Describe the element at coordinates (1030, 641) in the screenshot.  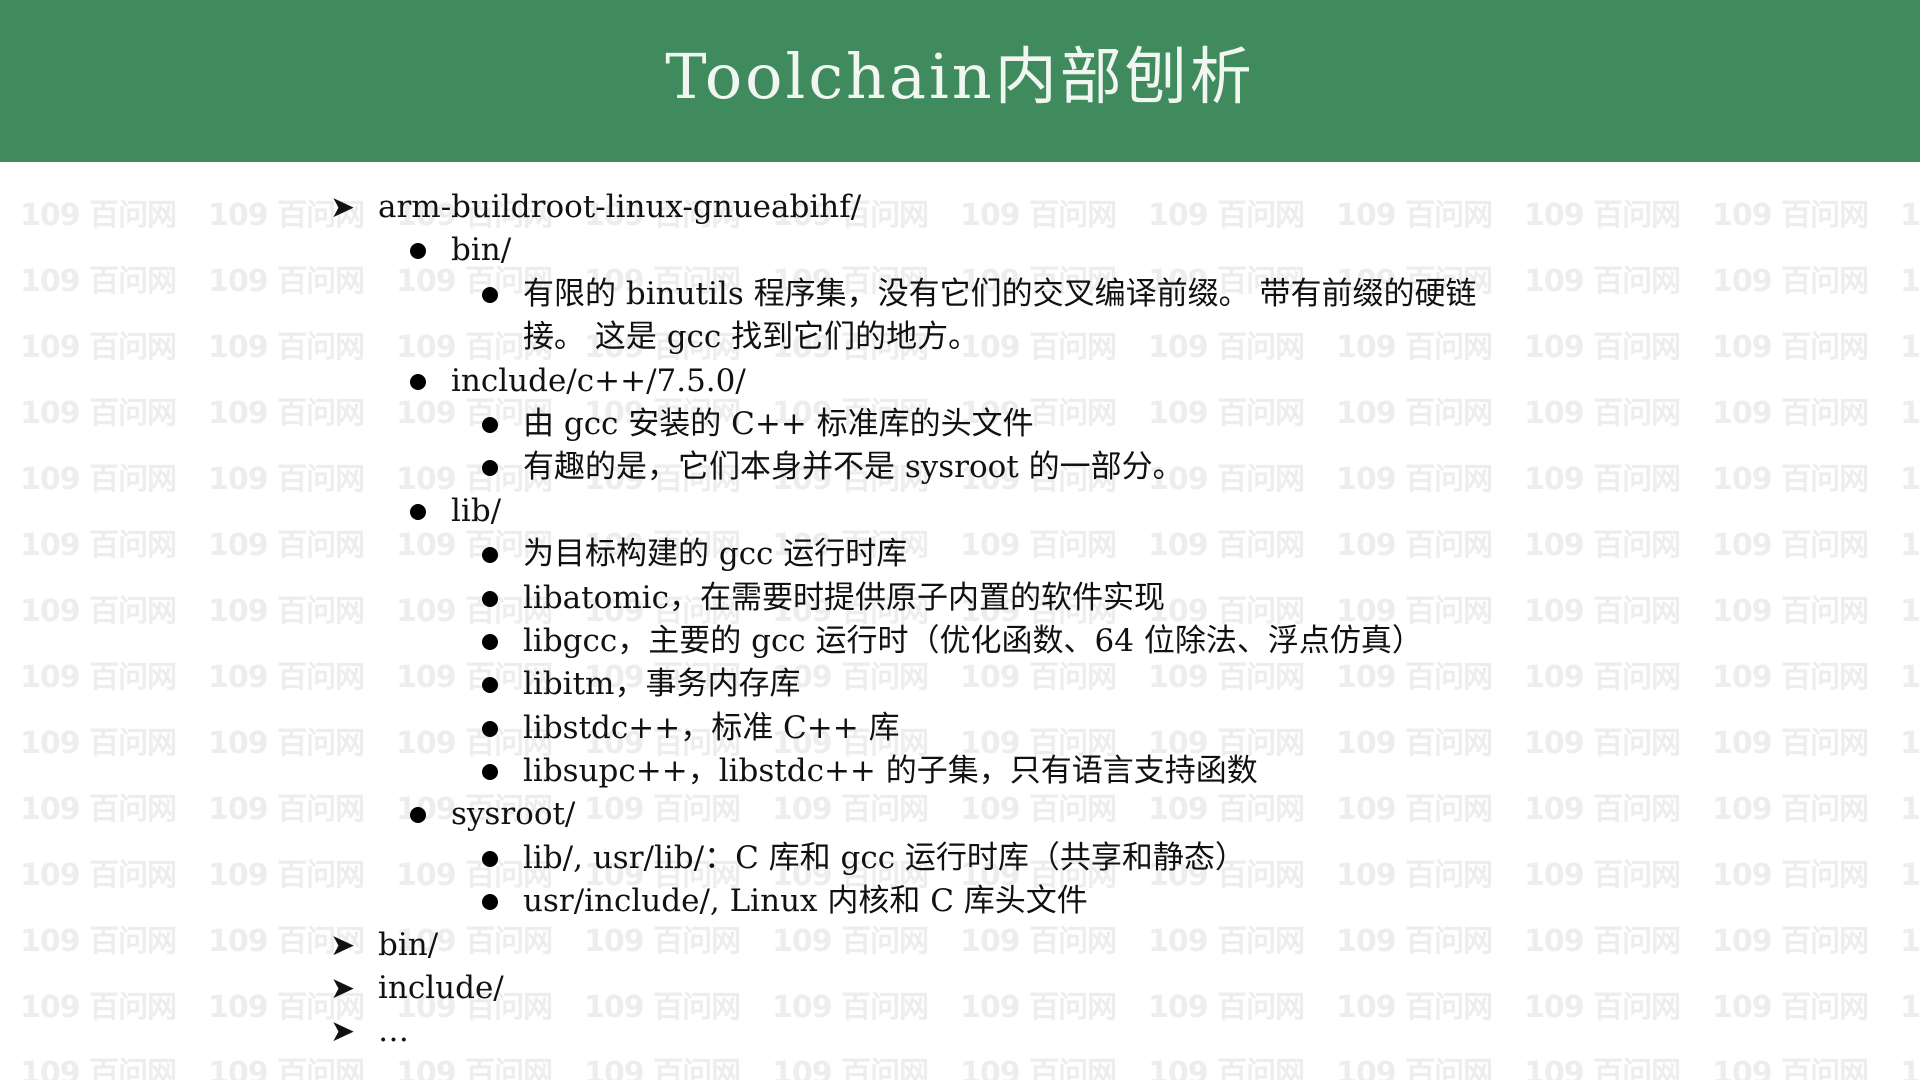
I see `outline-note-libgcc: libgcc，主要的 gcc 运行时（优化函数、64 位除法、浮点仿真）` at that location.